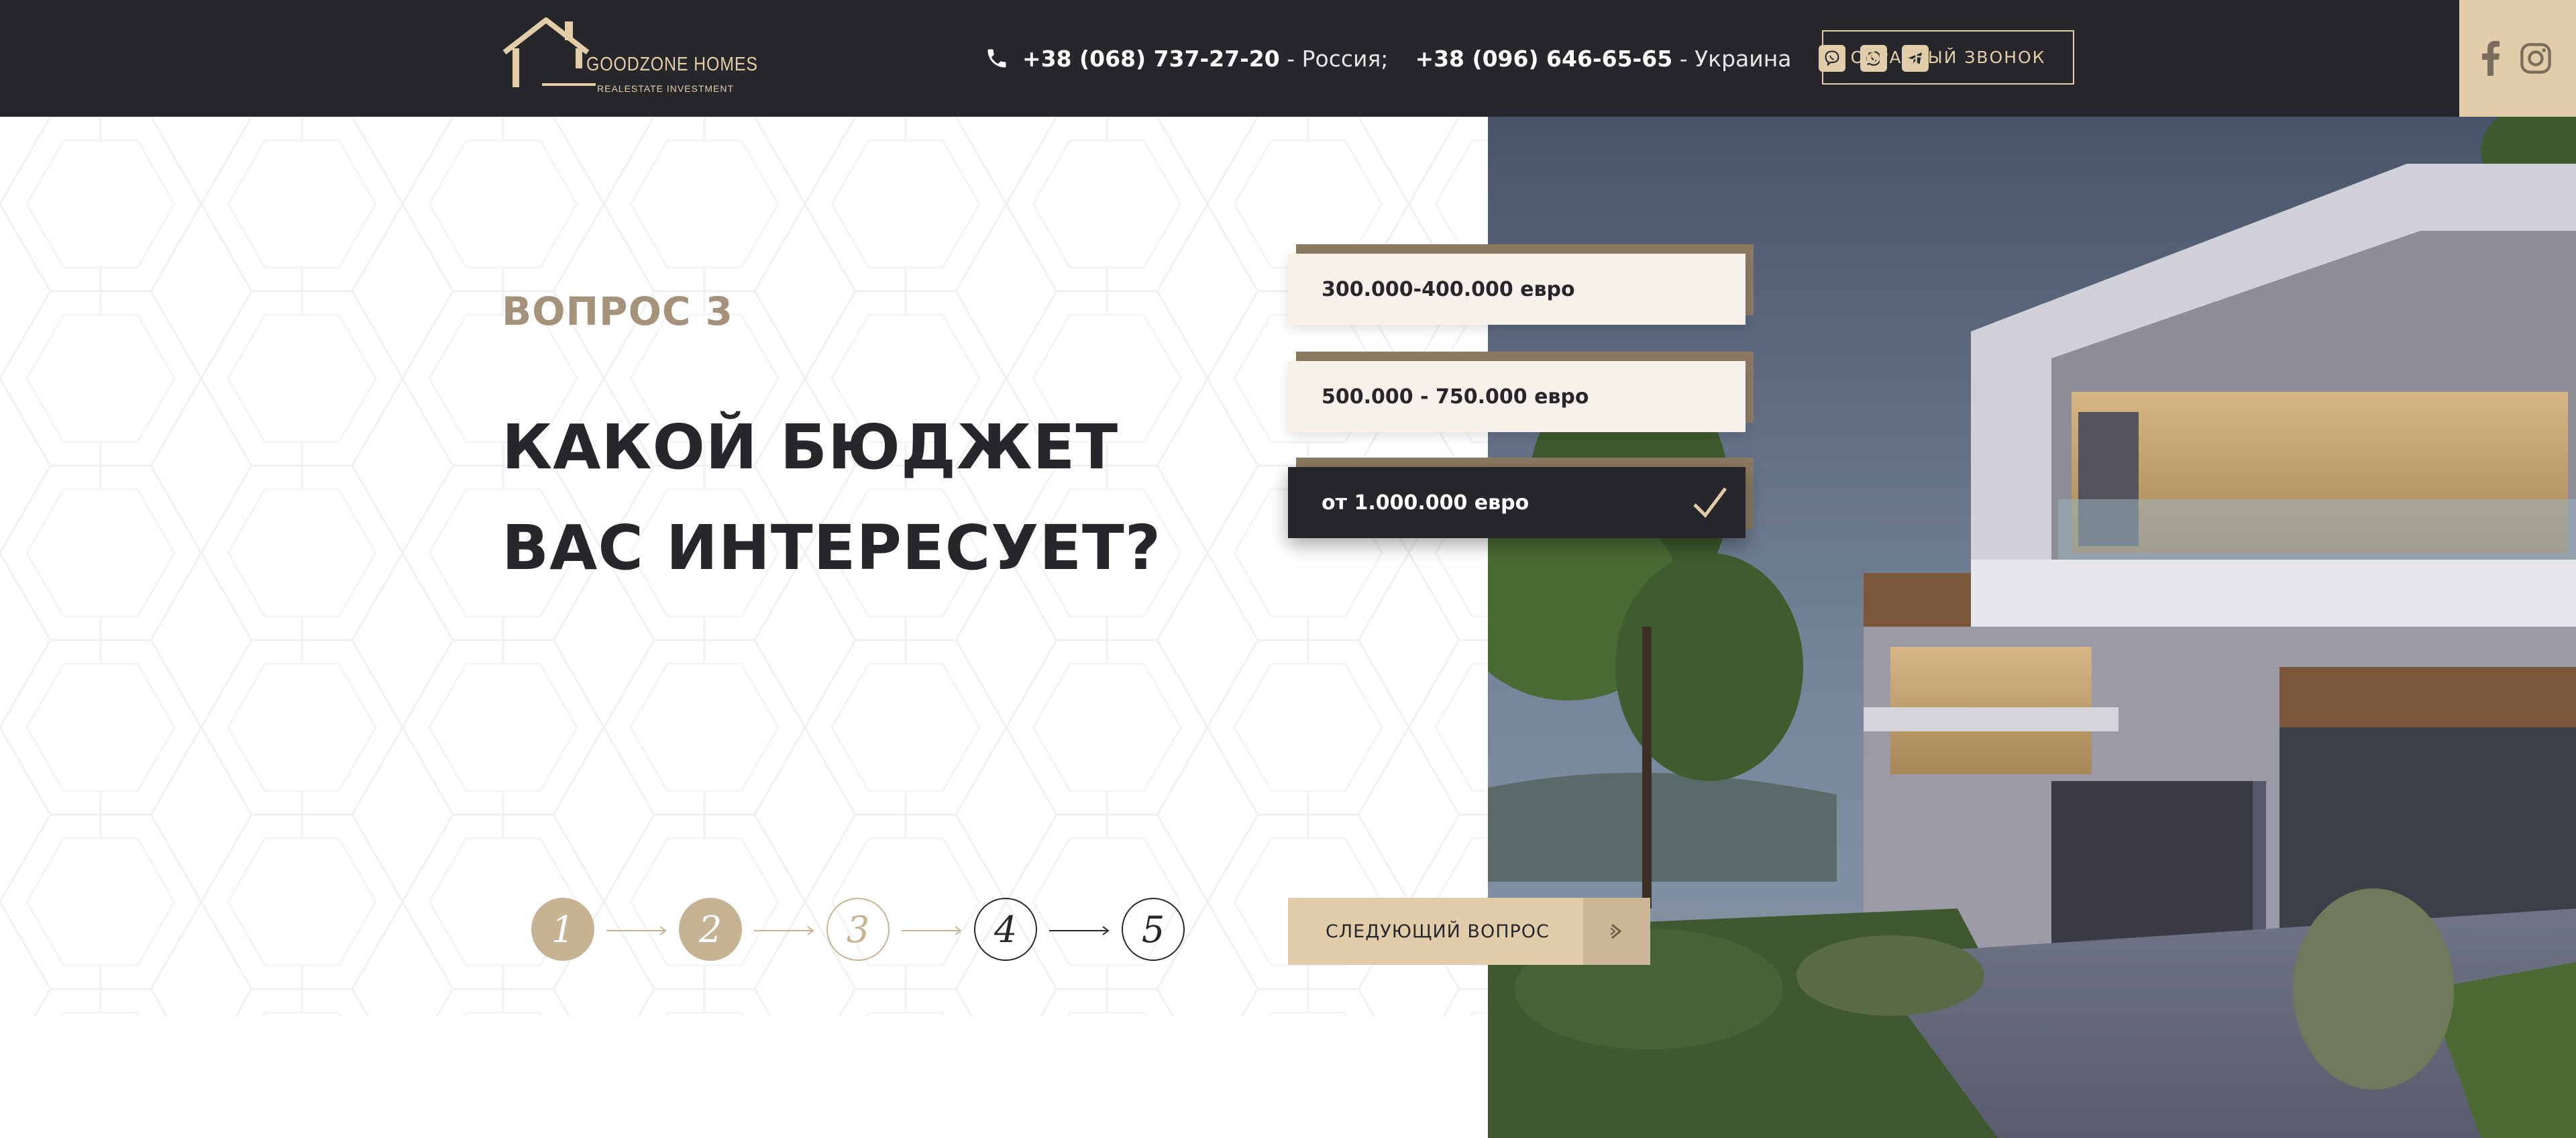 The image size is (2576, 1138). Describe the element at coordinates (1948, 57) in the screenshot. I see `callback-button: ОБРАТНЫЙ ЗВОНОК` at that location.